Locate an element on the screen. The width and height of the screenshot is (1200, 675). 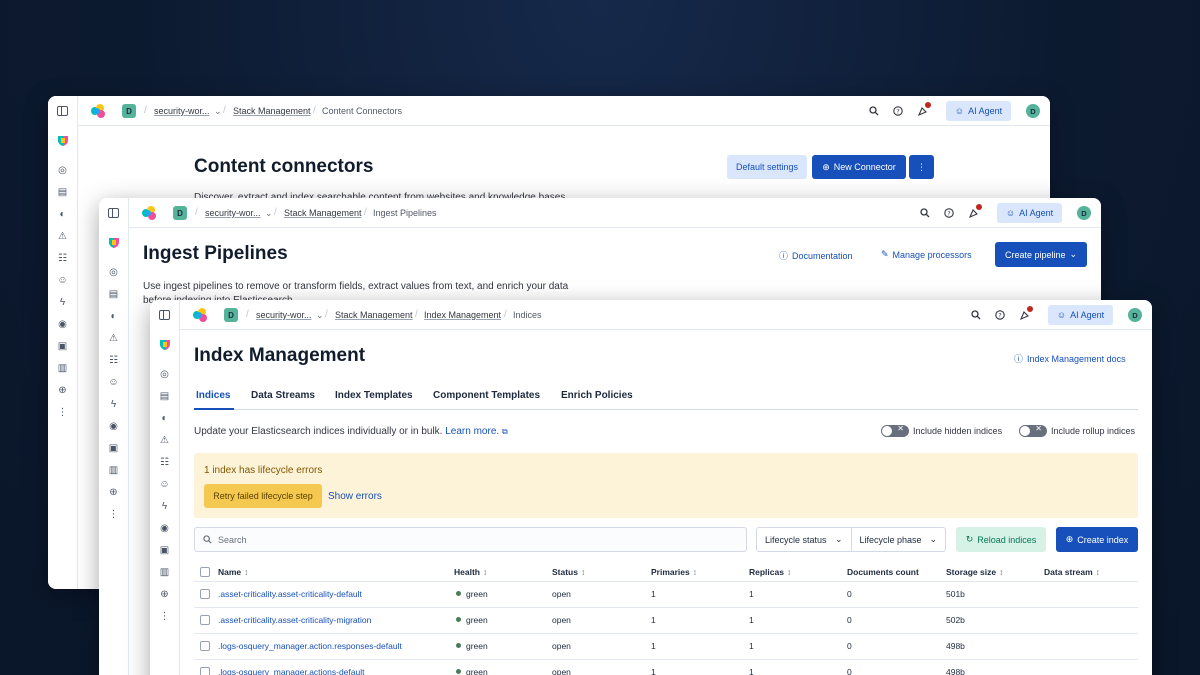
include-rollup-toggle: ✕ is located at coordinates (1033, 430).